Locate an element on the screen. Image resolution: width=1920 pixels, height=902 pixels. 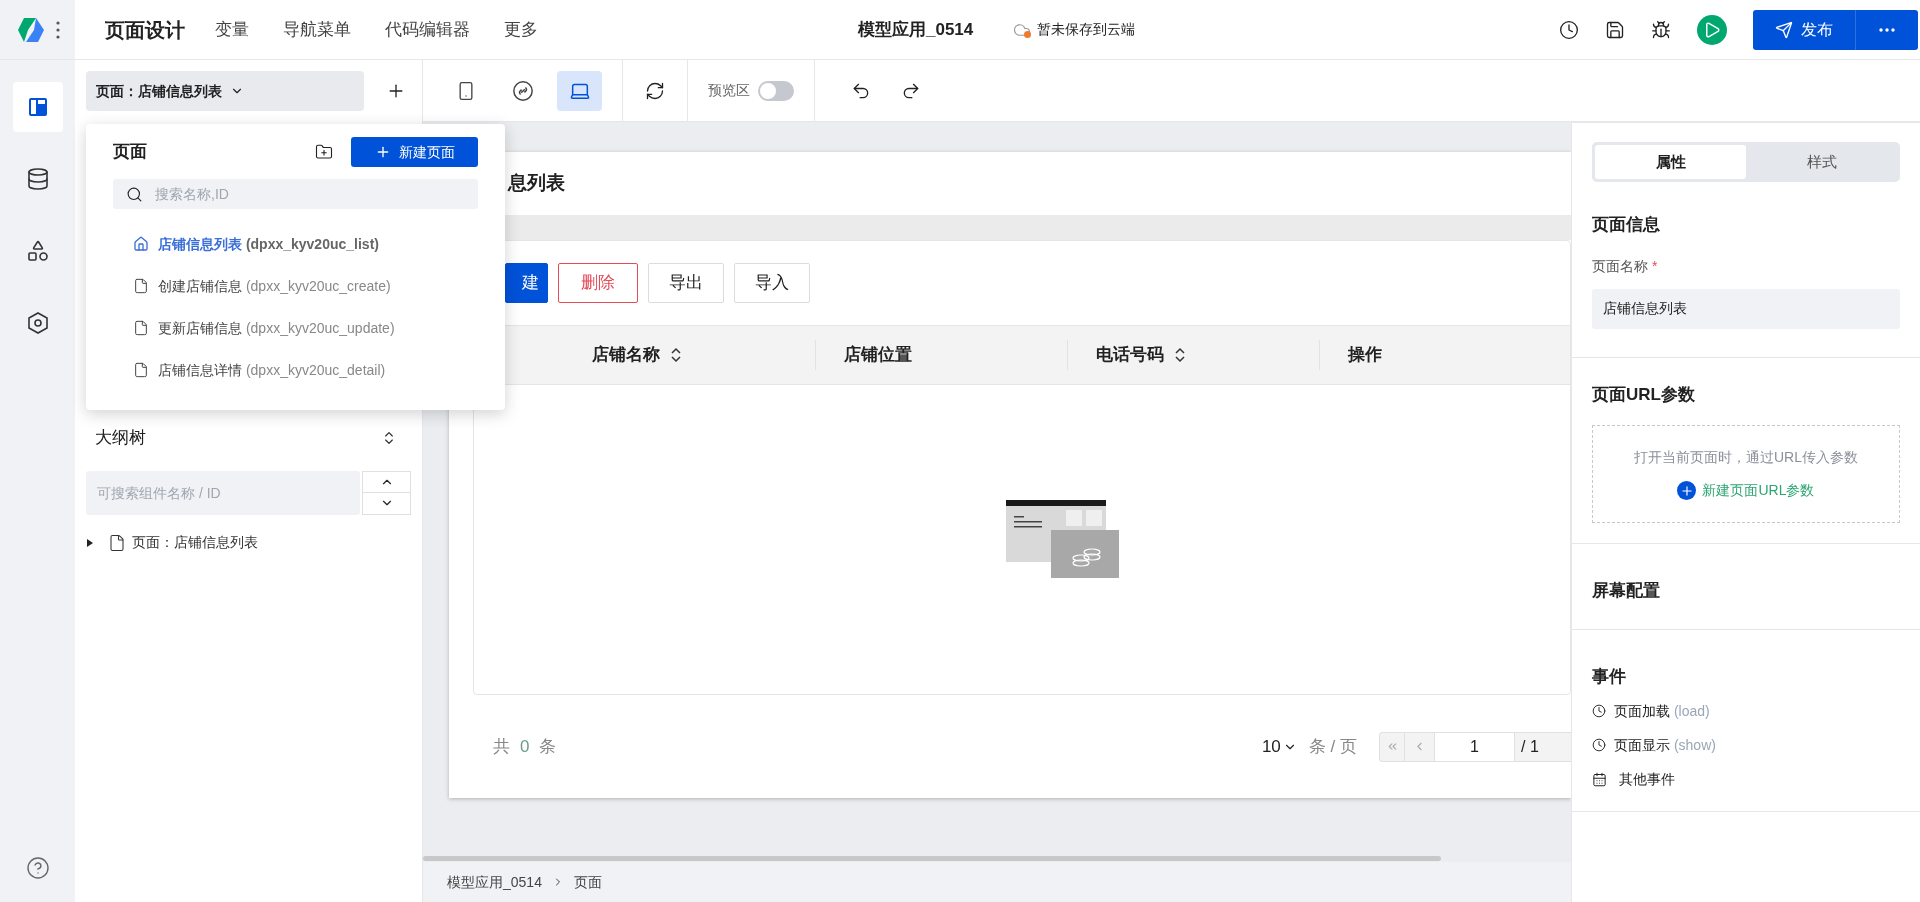
action-button: 建 is located at coordinates (526, 283).